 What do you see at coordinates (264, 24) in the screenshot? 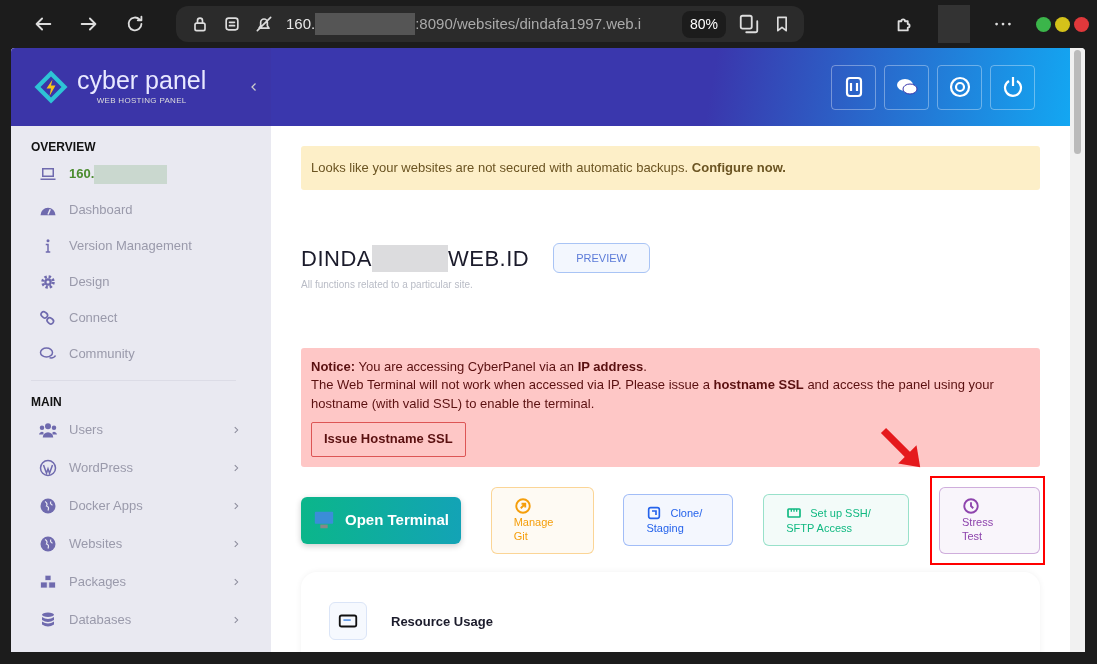
I see `muted-bell-icon` at bounding box center [264, 24].